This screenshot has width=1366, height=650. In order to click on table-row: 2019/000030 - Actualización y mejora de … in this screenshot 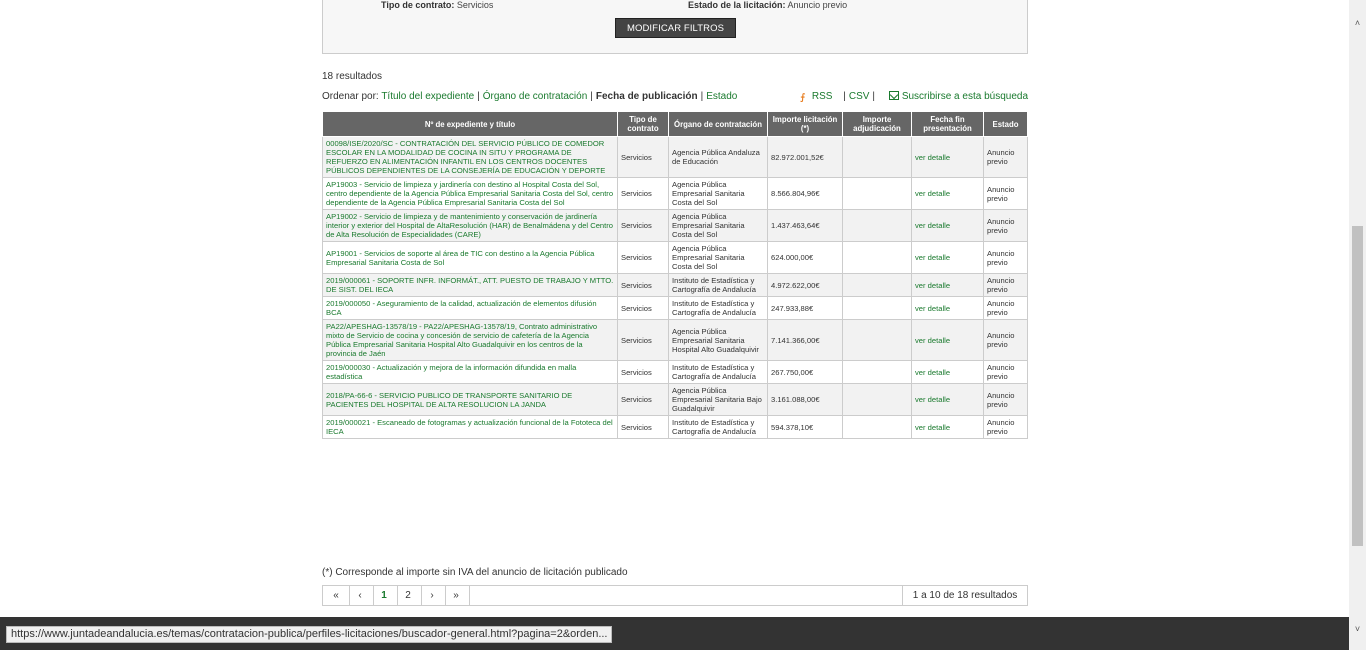, I will do `click(675, 372)`.